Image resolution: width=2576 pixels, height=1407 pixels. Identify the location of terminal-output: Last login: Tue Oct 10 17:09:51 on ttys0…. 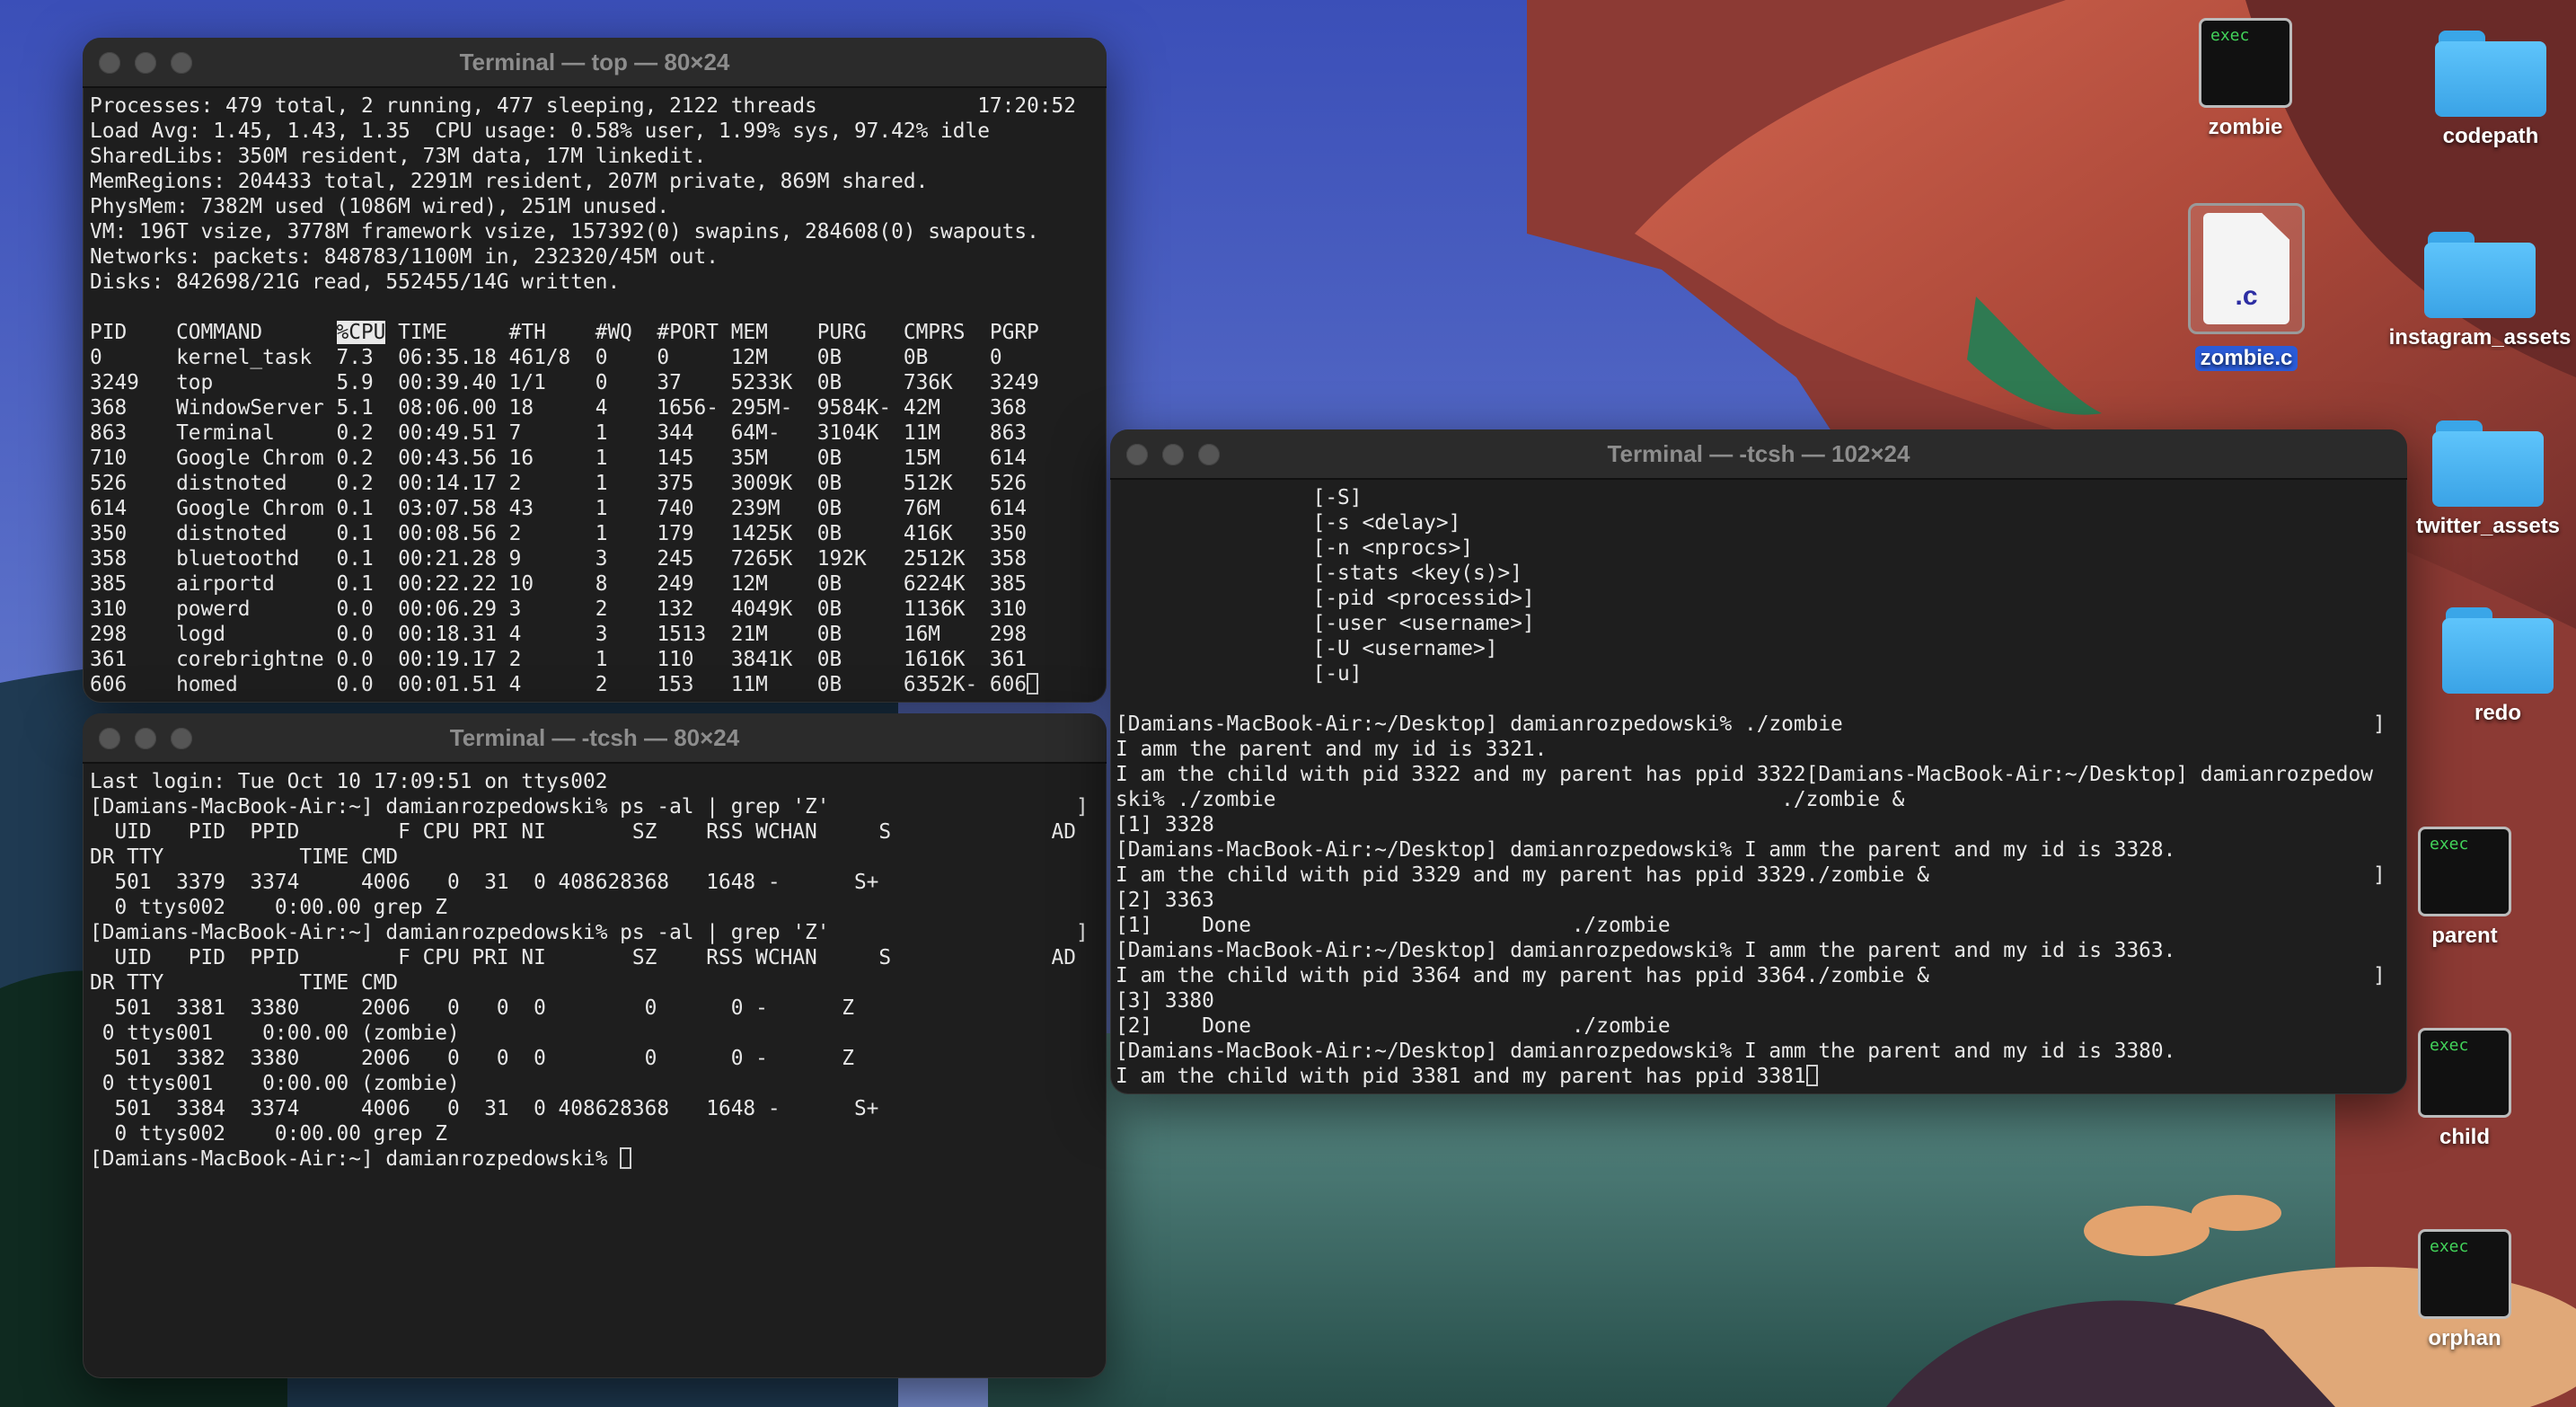
(595, 968).